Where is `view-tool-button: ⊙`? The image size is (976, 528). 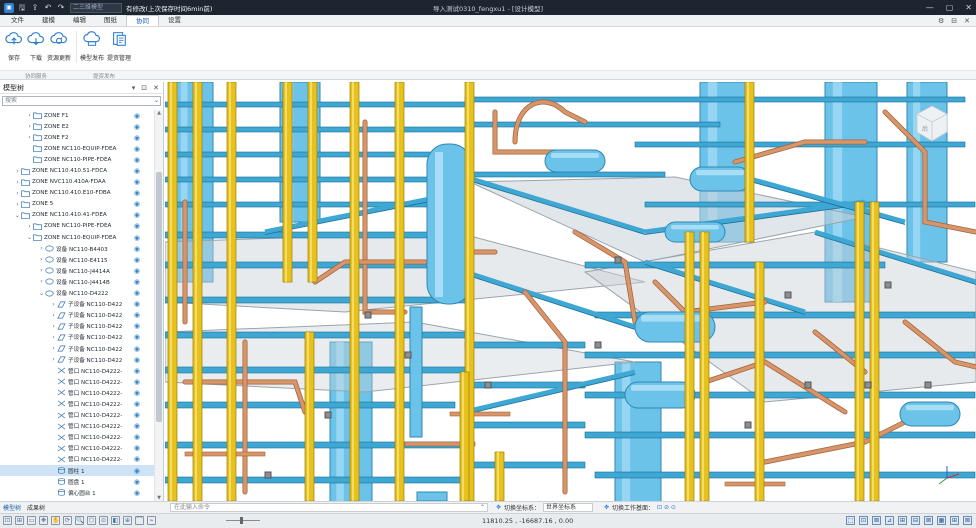
view-tool-button: ⊙ is located at coordinates (103, 520).